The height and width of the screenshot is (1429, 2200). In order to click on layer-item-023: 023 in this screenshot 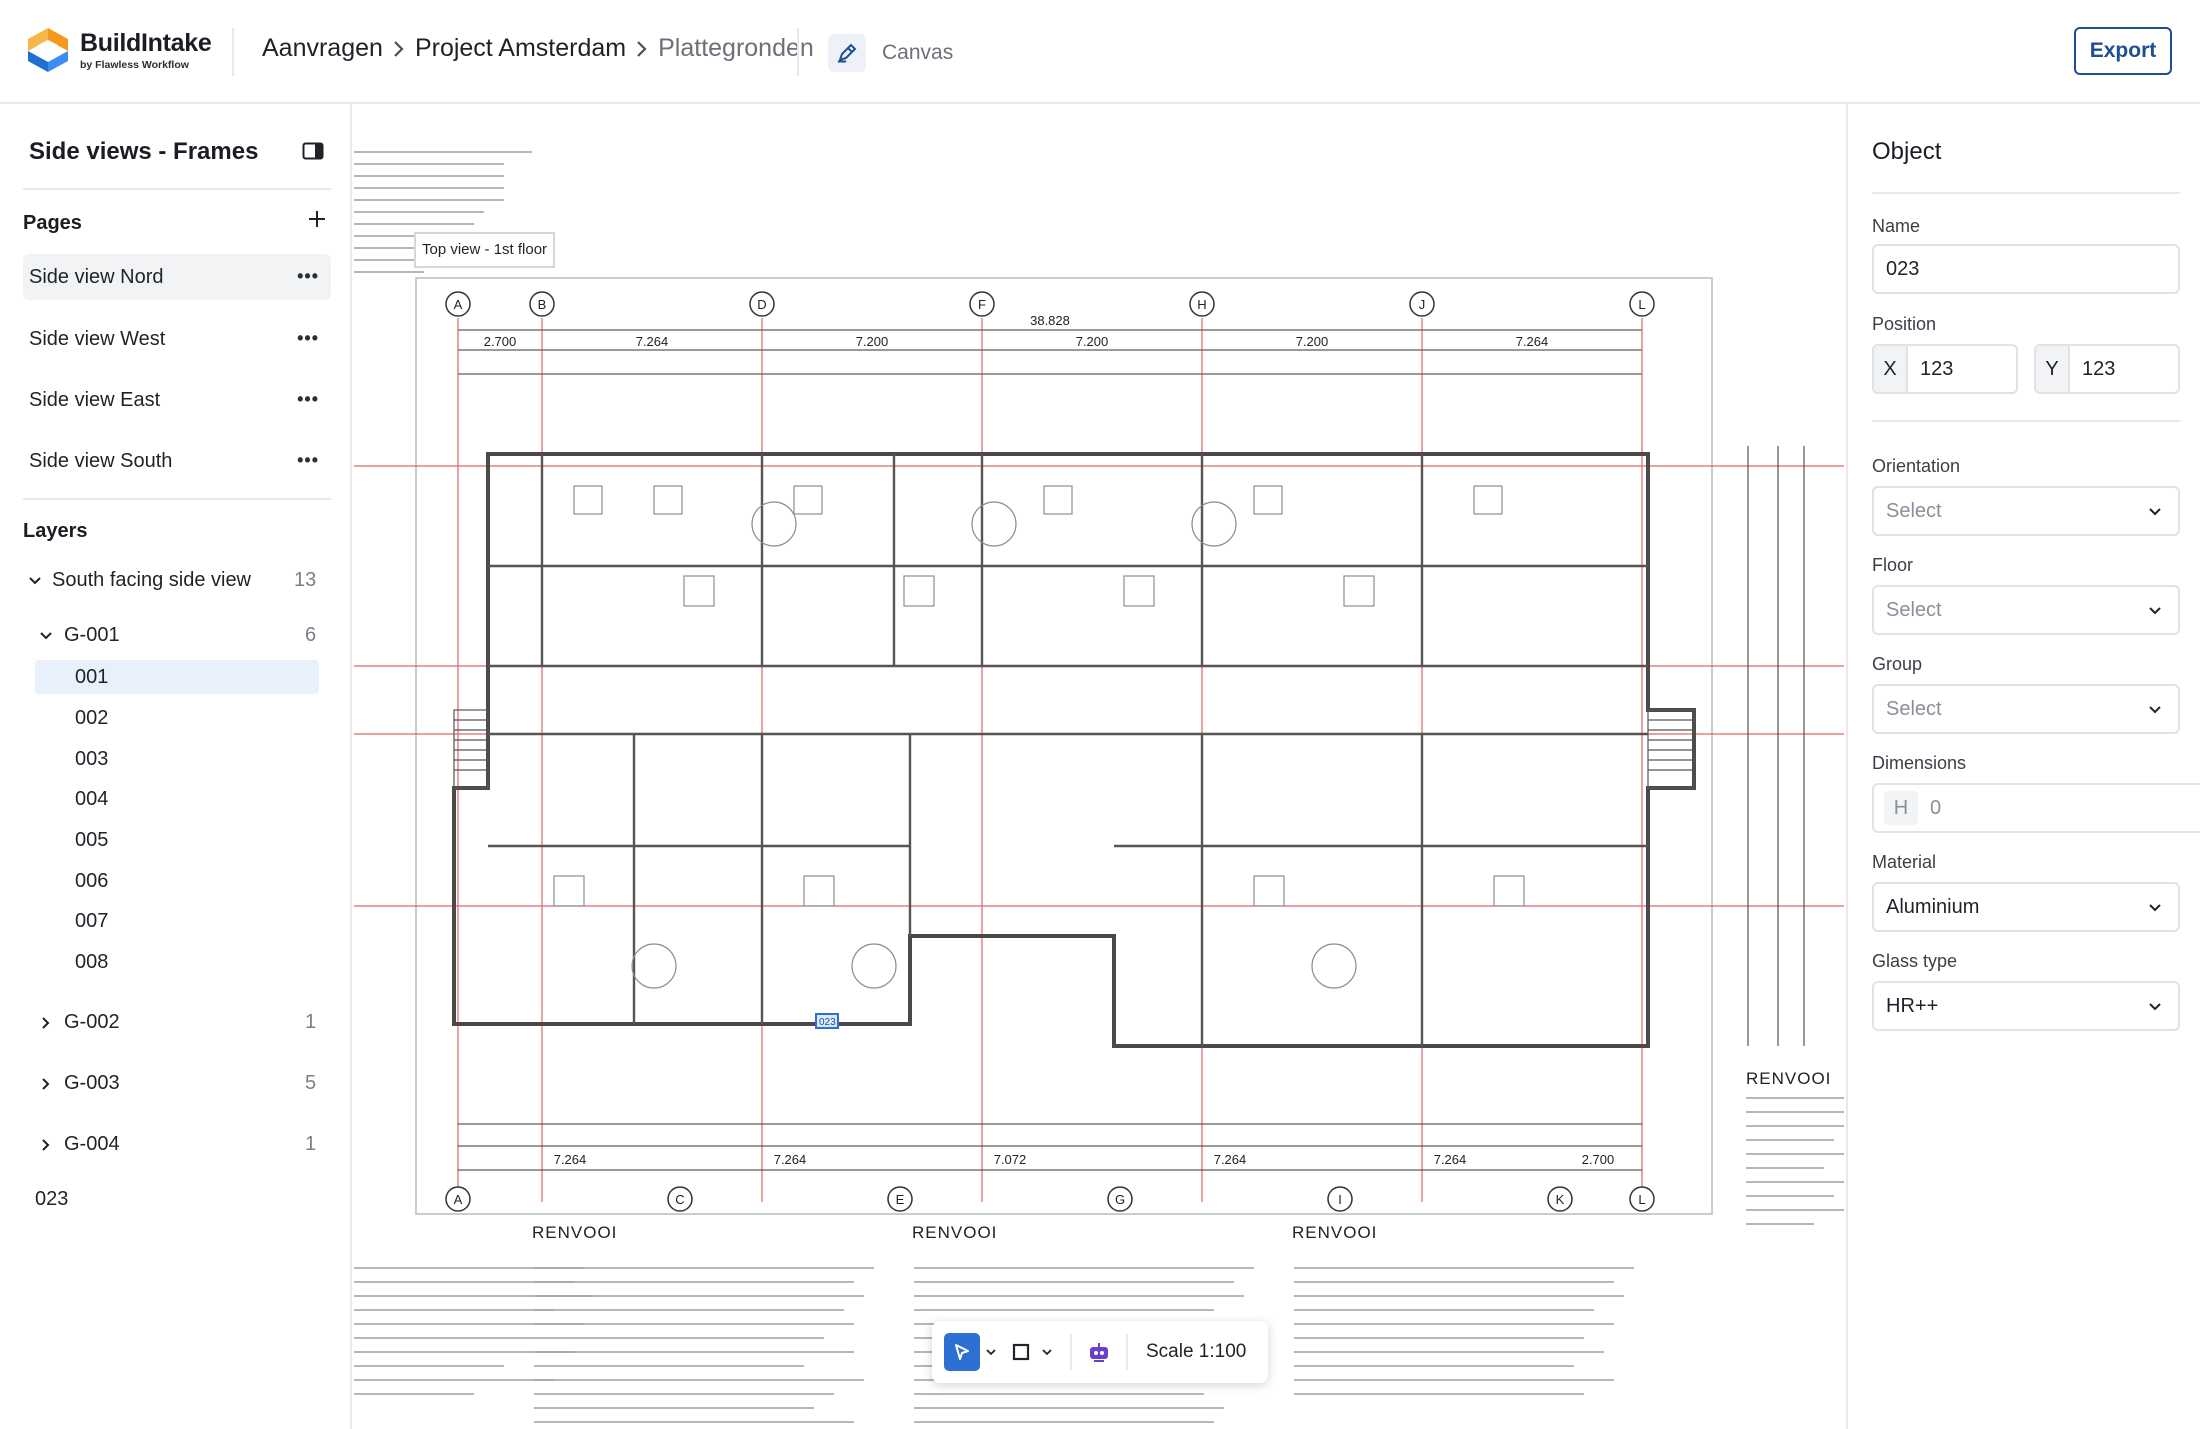, I will do `click(51, 1199)`.